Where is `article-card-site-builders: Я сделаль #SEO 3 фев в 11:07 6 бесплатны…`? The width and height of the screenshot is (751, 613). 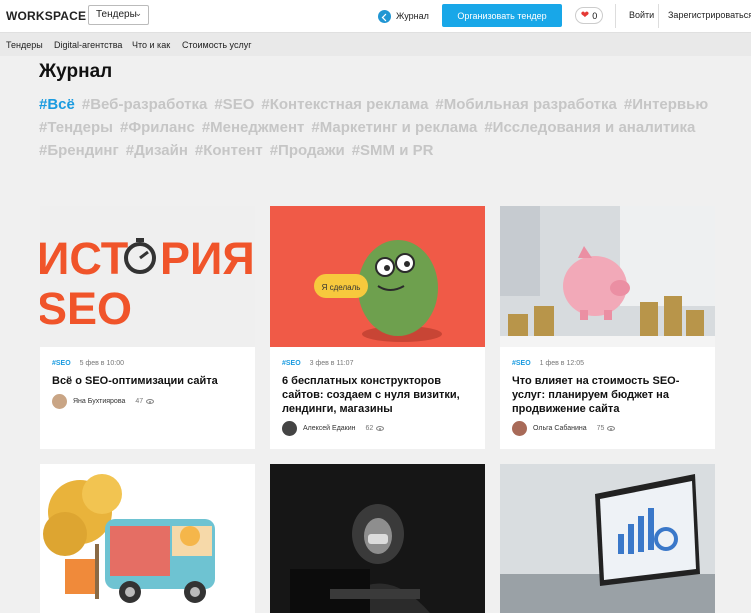
article-card-site-builders: Я сделаль #SEO 3 фев в 11:07 6 бесплатны… is located at coordinates (377, 327).